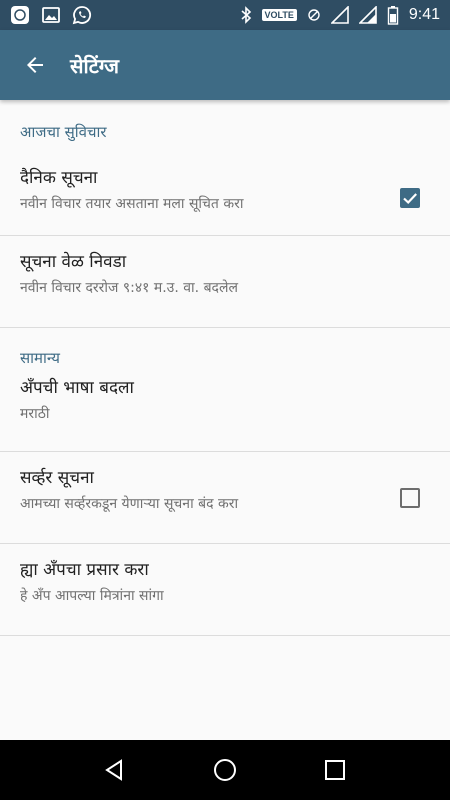  What do you see at coordinates (57, 478) in the screenshot?
I see `setting-title: सर्व्हर सूचना` at bounding box center [57, 478].